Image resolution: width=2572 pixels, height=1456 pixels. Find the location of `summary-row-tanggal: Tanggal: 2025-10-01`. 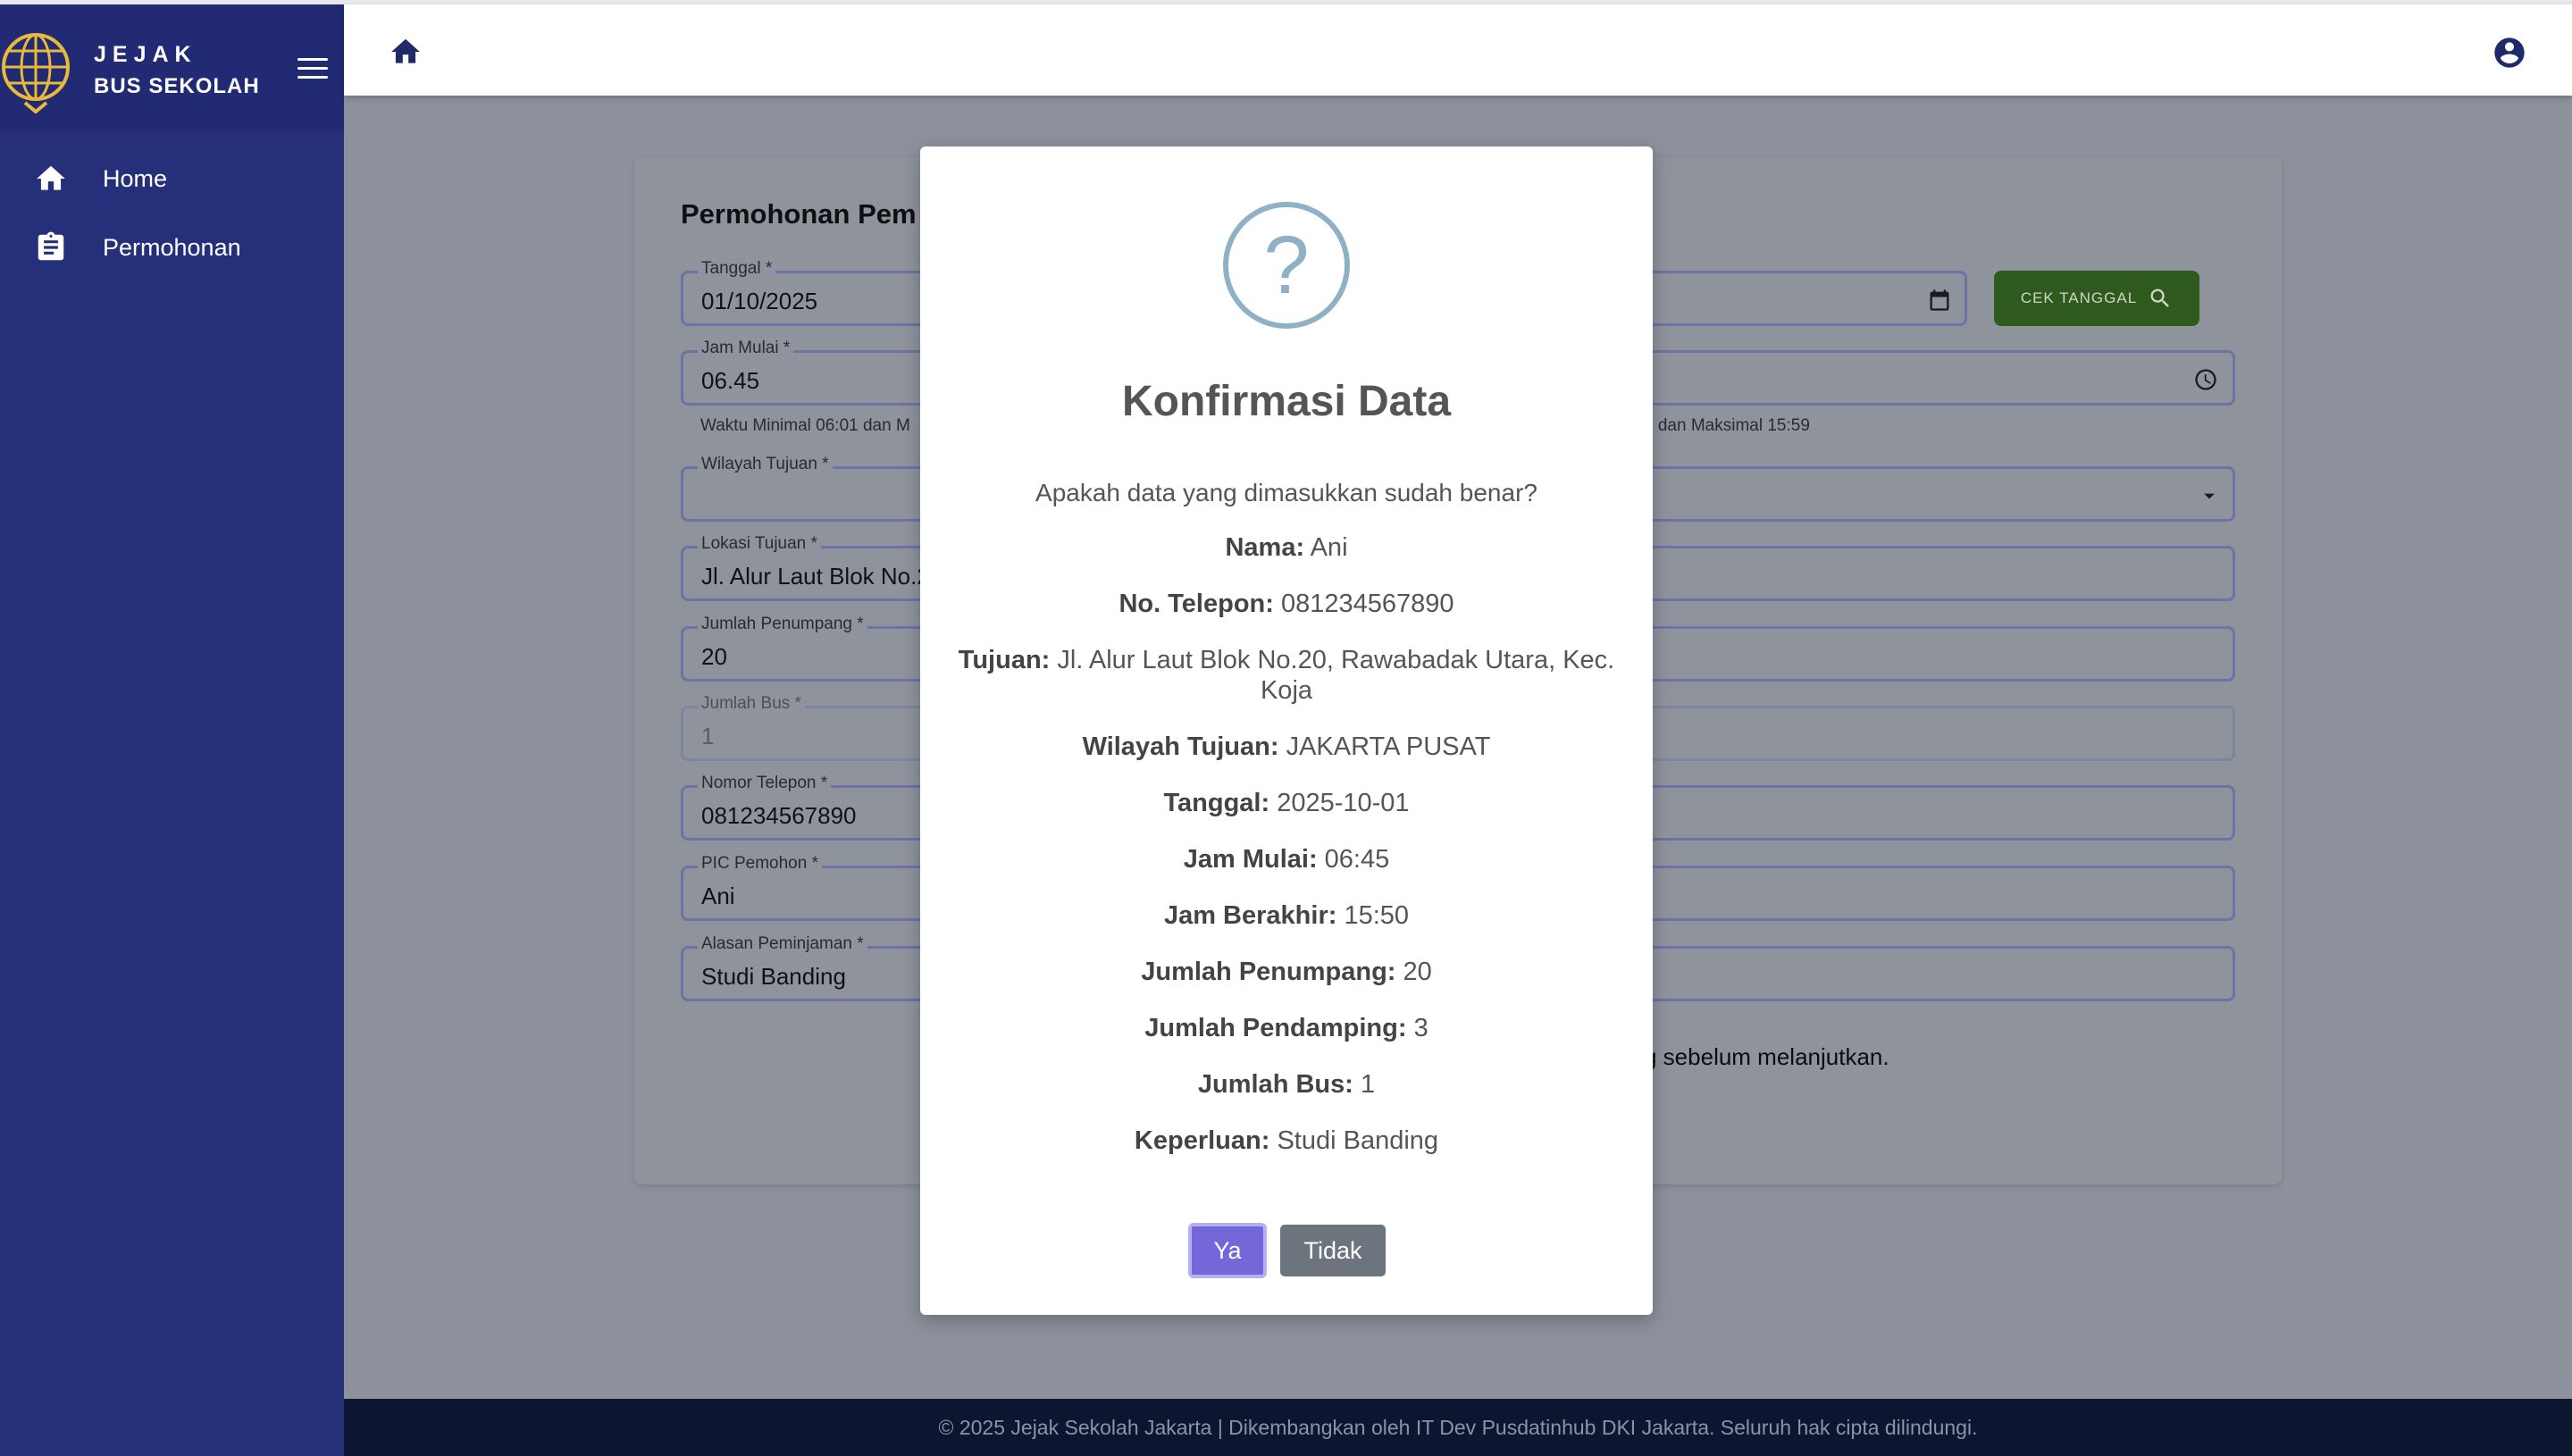

summary-row-tanggal: Tanggal: 2025-10-01 is located at coordinates (1286, 803).